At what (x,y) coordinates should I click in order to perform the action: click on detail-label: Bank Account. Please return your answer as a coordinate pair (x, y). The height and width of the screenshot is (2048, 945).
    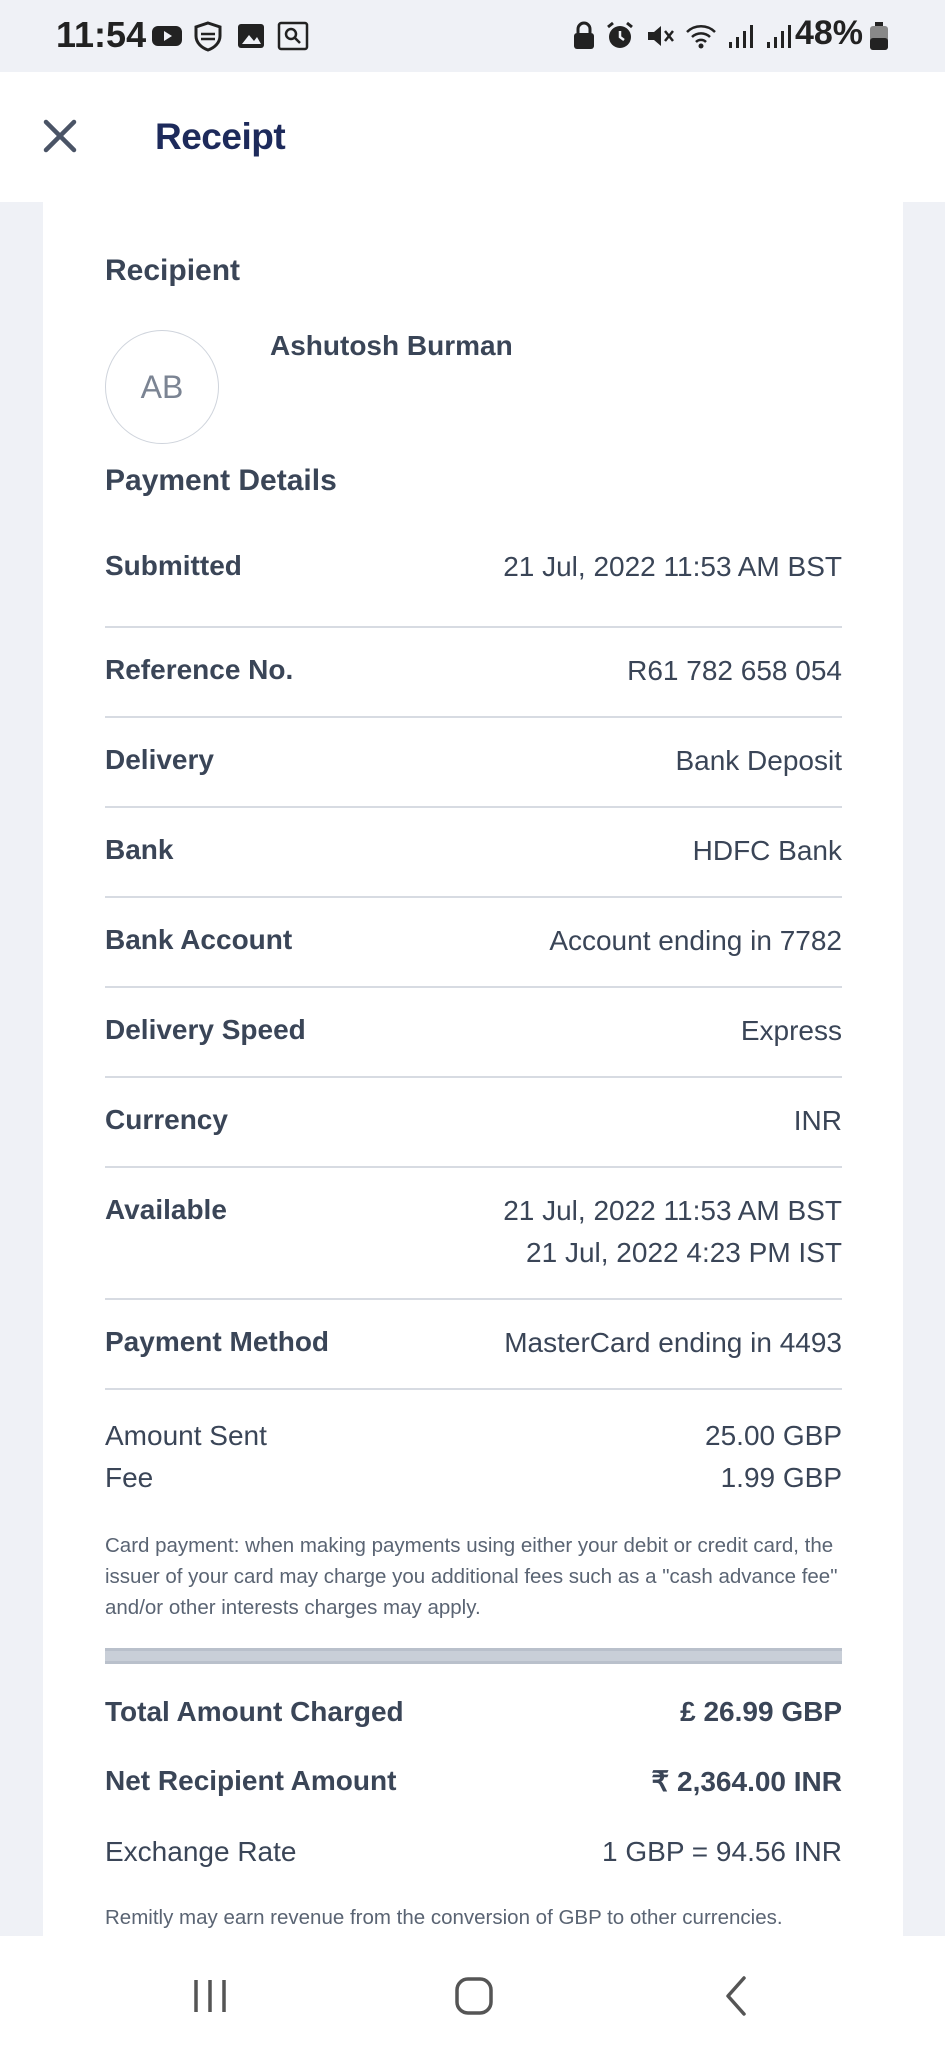
    Looking at the image, I should click on (199, 939).